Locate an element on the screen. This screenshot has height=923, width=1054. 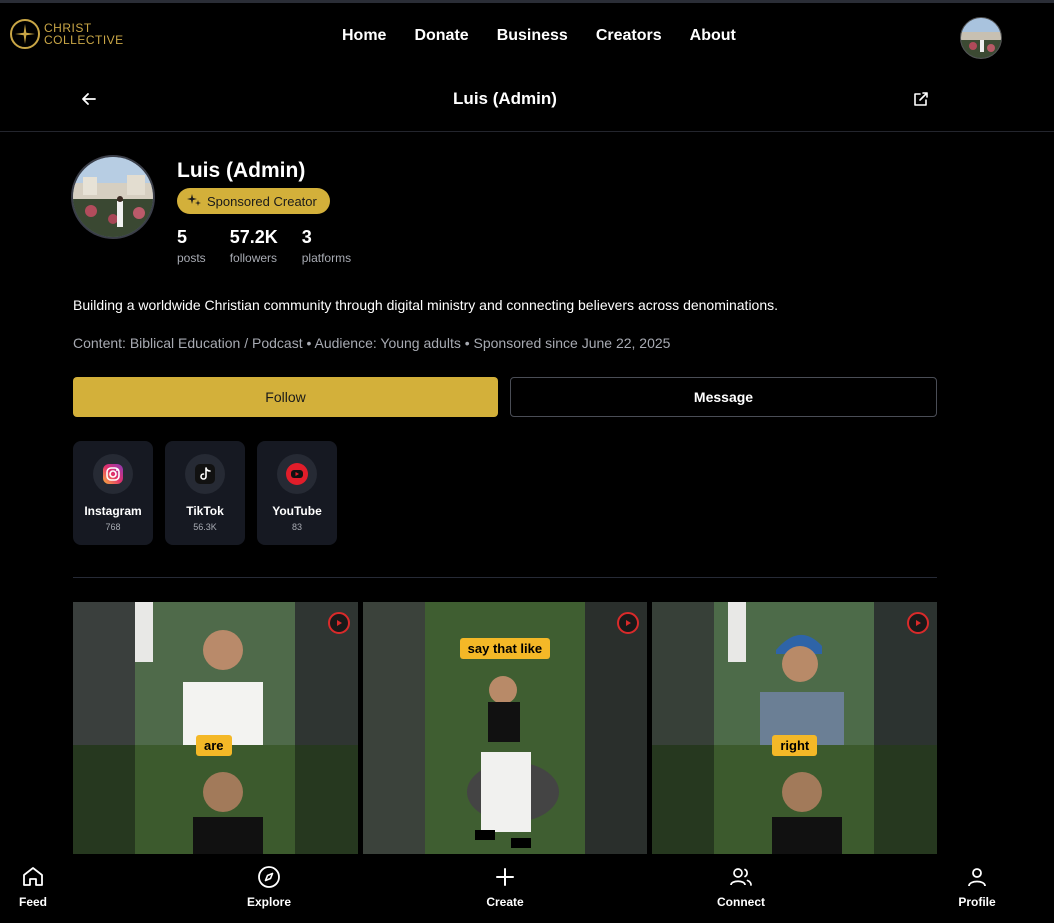
nav-creators: Creators is located at coordinates (629, 36).